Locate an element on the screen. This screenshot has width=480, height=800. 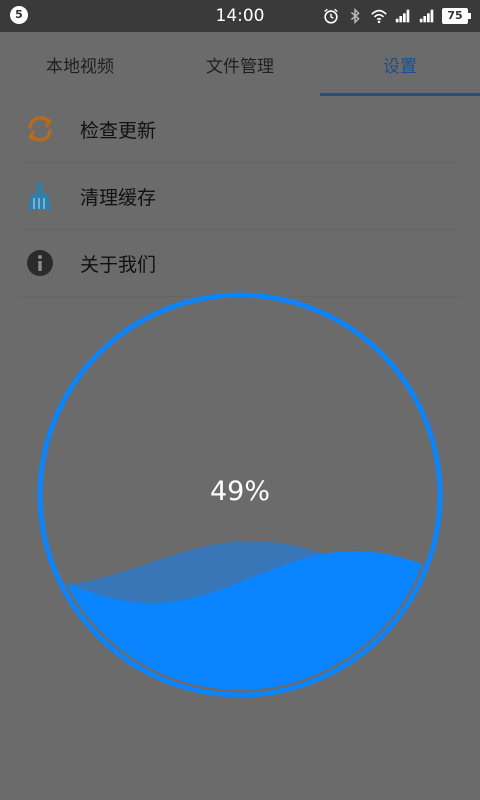
settings-item-check-update: 检查更新 is located at coordinates (240, 129).